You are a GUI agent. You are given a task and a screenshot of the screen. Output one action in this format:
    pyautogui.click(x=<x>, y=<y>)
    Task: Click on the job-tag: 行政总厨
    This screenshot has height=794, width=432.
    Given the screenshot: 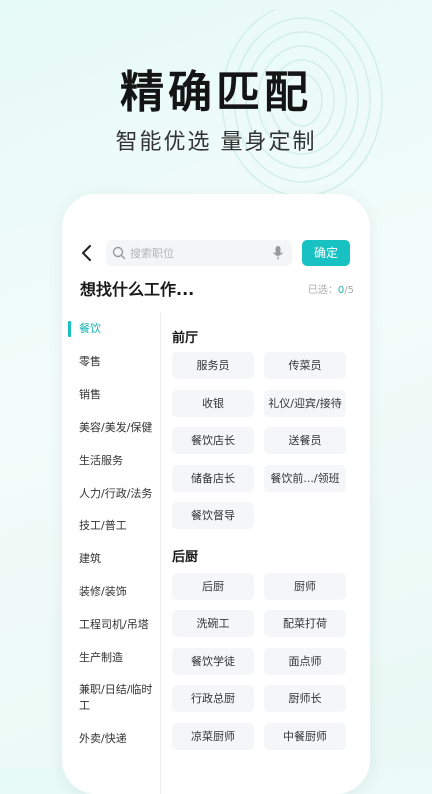 What is the action you would take?
    pyautogui.click(x=213, y=698)
    